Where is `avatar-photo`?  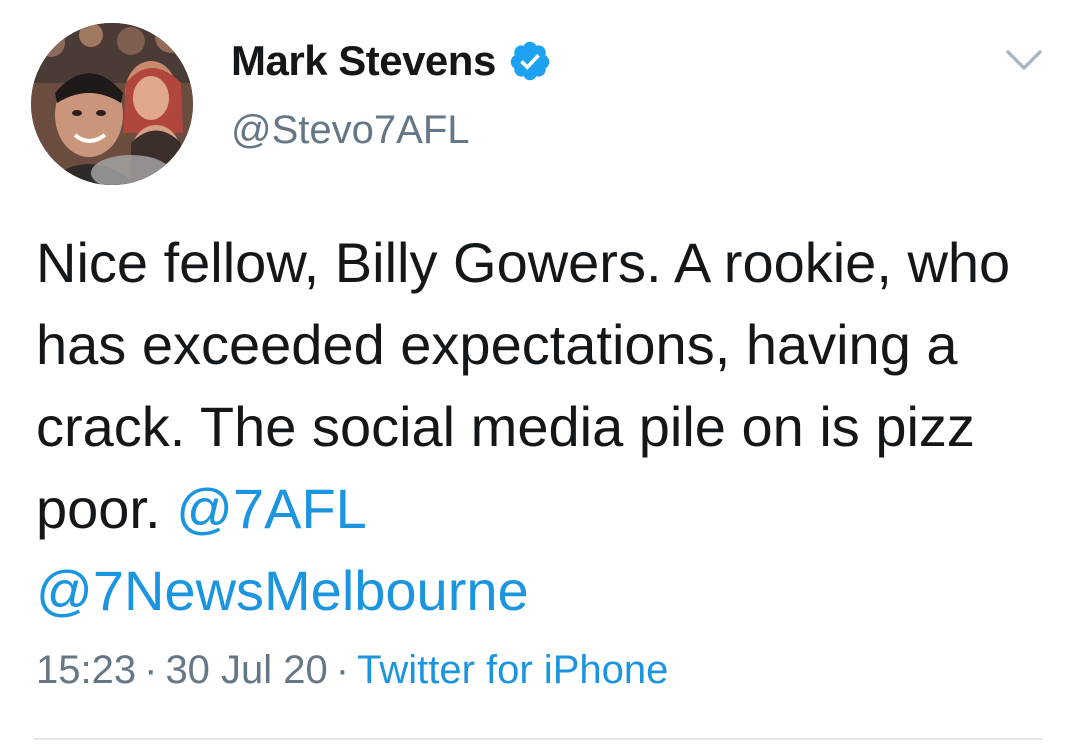 avatar-photo is located at coordinates (112, 104).